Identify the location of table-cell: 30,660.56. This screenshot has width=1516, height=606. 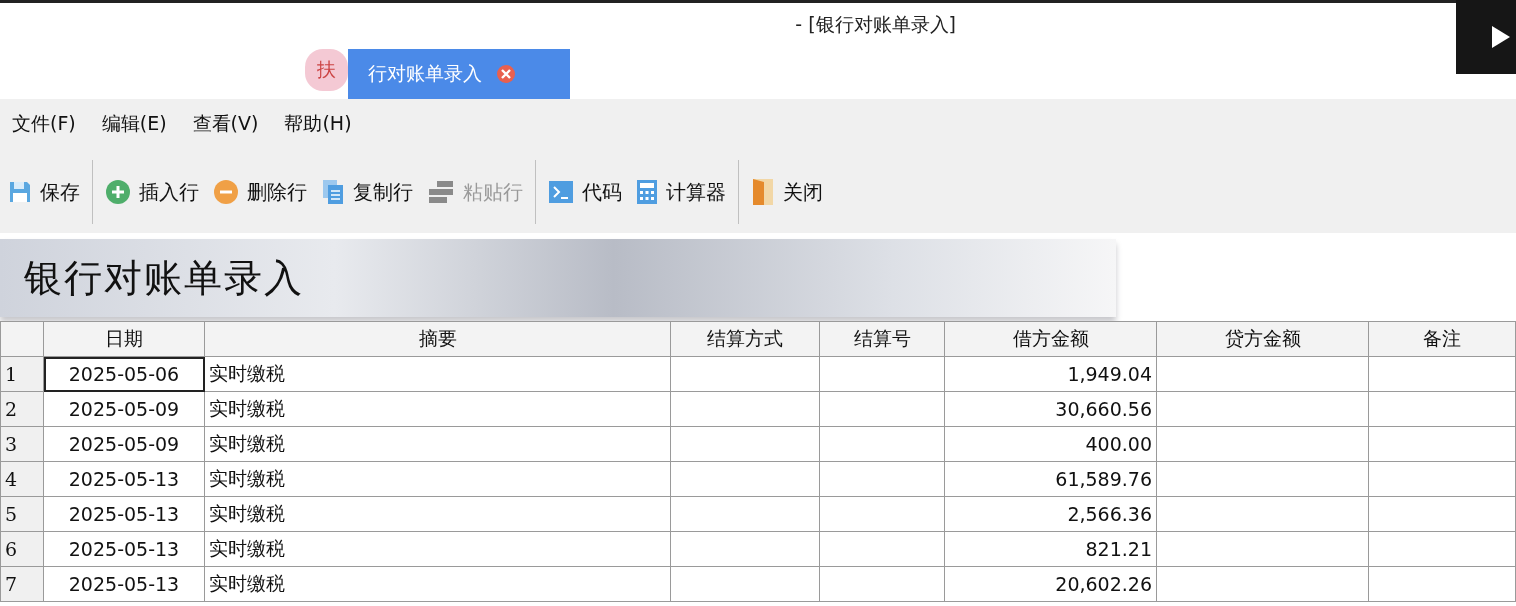
(1050, 409).